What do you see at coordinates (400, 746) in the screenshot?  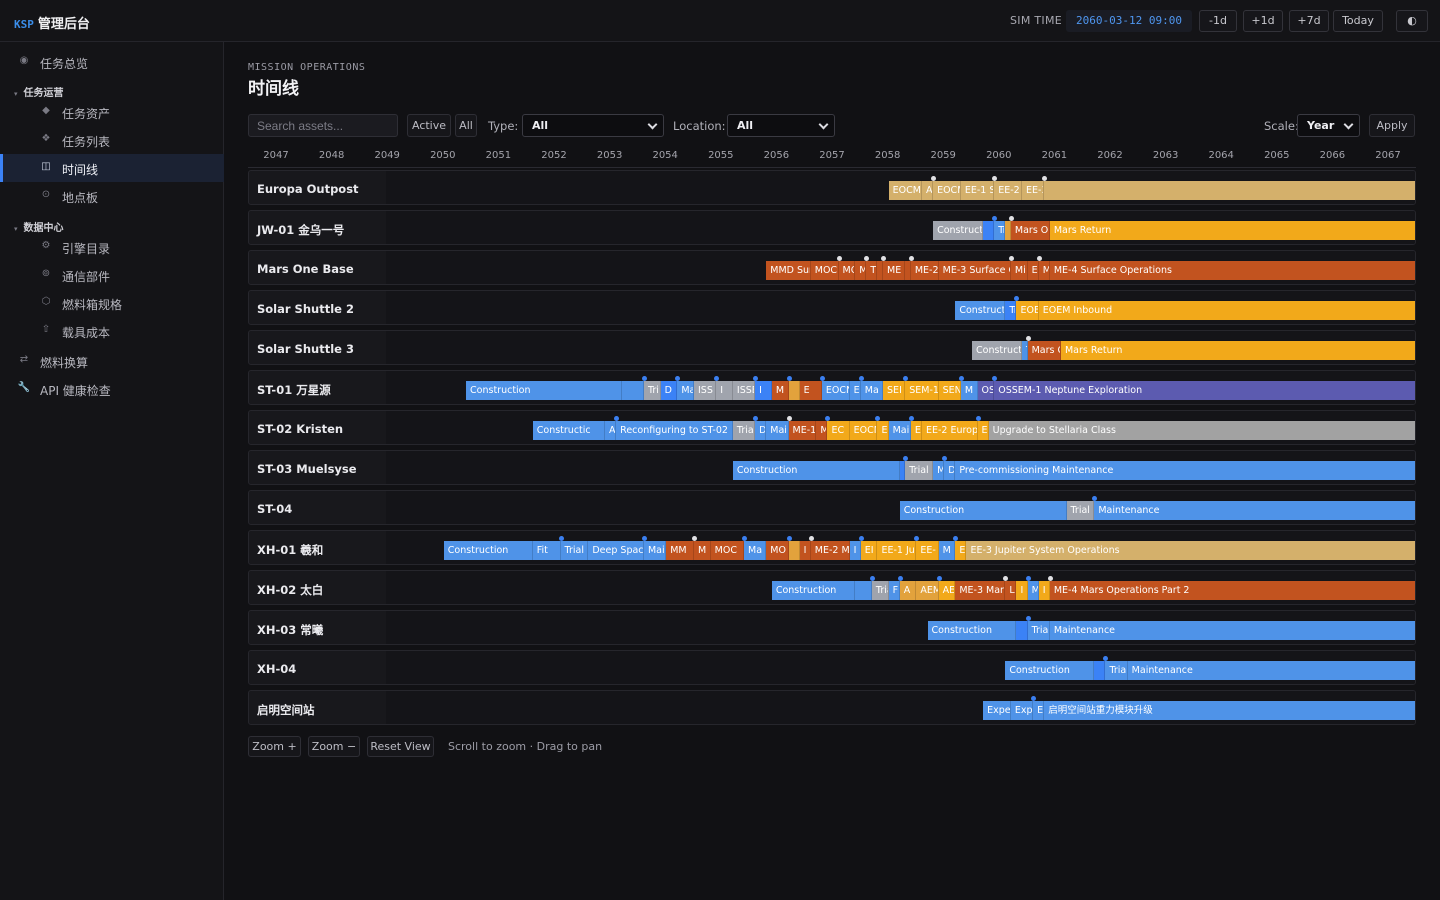 I see `reset-view-button: Reset View` at bounding box center [400, 746].